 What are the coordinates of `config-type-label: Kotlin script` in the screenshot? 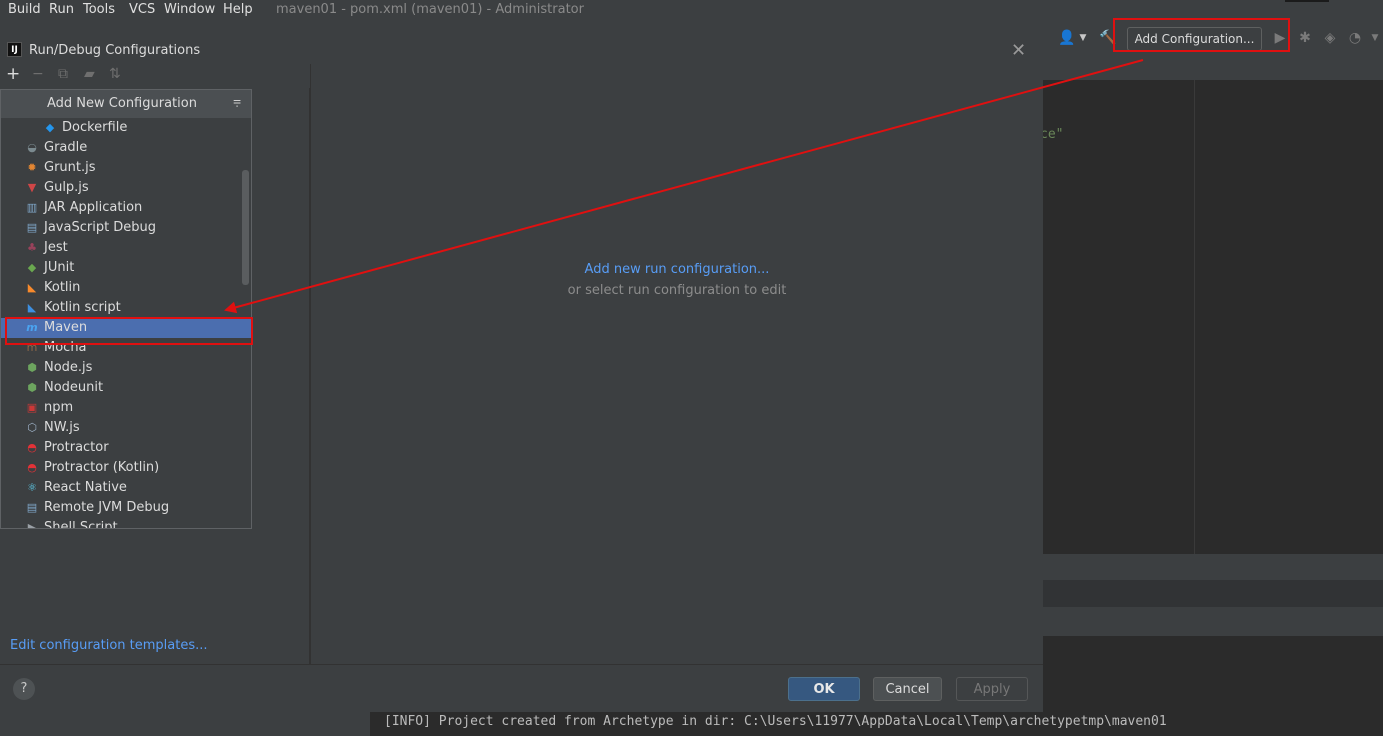 It's located at (82, 307).